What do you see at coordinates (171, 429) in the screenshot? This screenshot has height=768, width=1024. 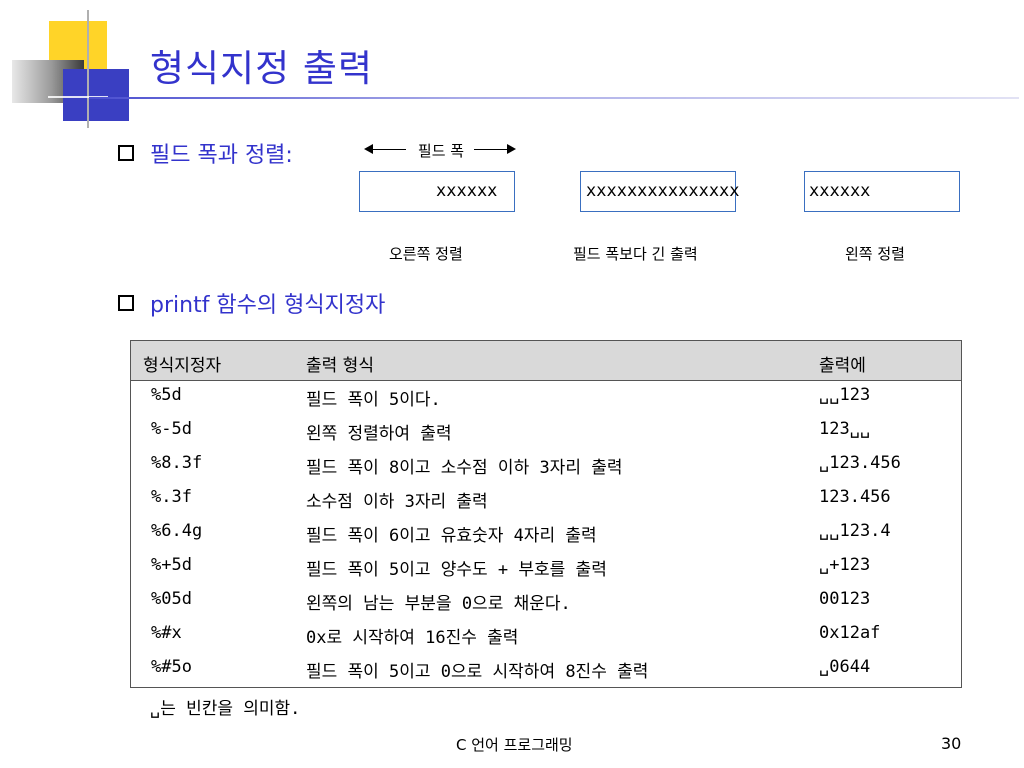 I see `cell-specifier: %-5d` at bounding box center [171, 429].